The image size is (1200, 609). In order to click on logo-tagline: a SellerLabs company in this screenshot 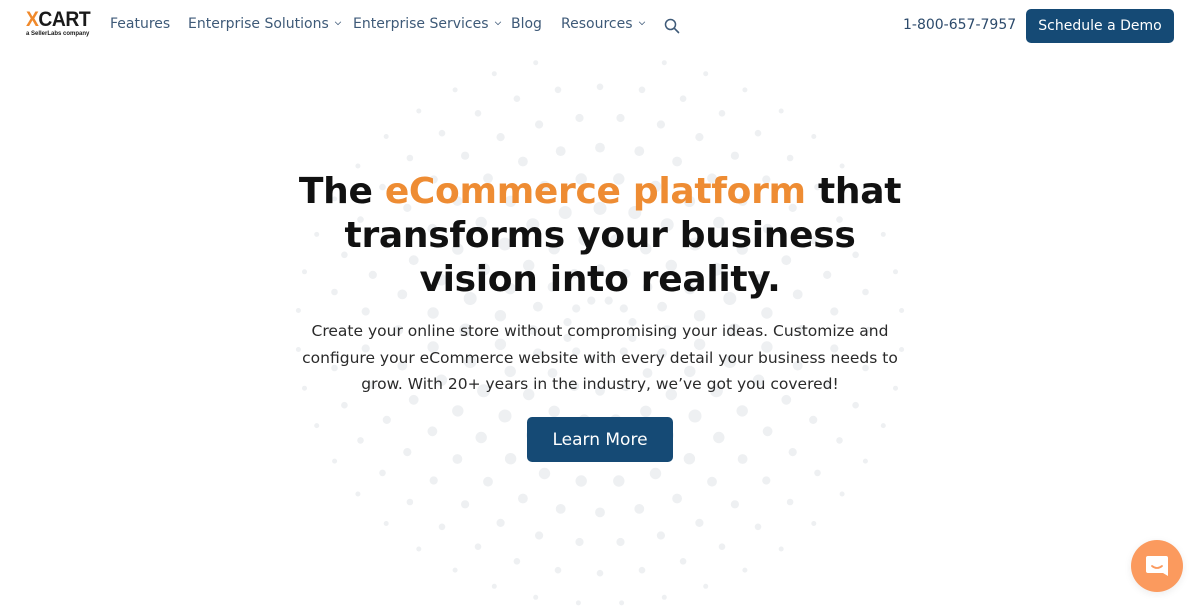, I will do `click(58, 34)`.